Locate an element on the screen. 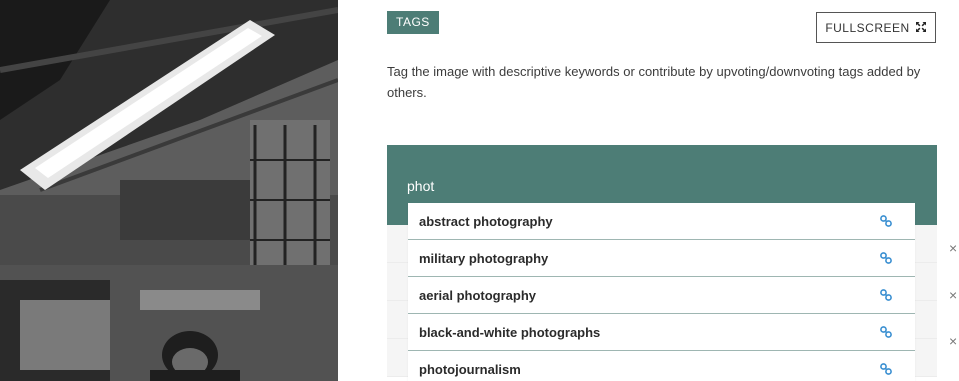 The width and height of the screenshot is (959, 381). fullscreen-button: FULLSCREEN is located at coordinates (876, 27).